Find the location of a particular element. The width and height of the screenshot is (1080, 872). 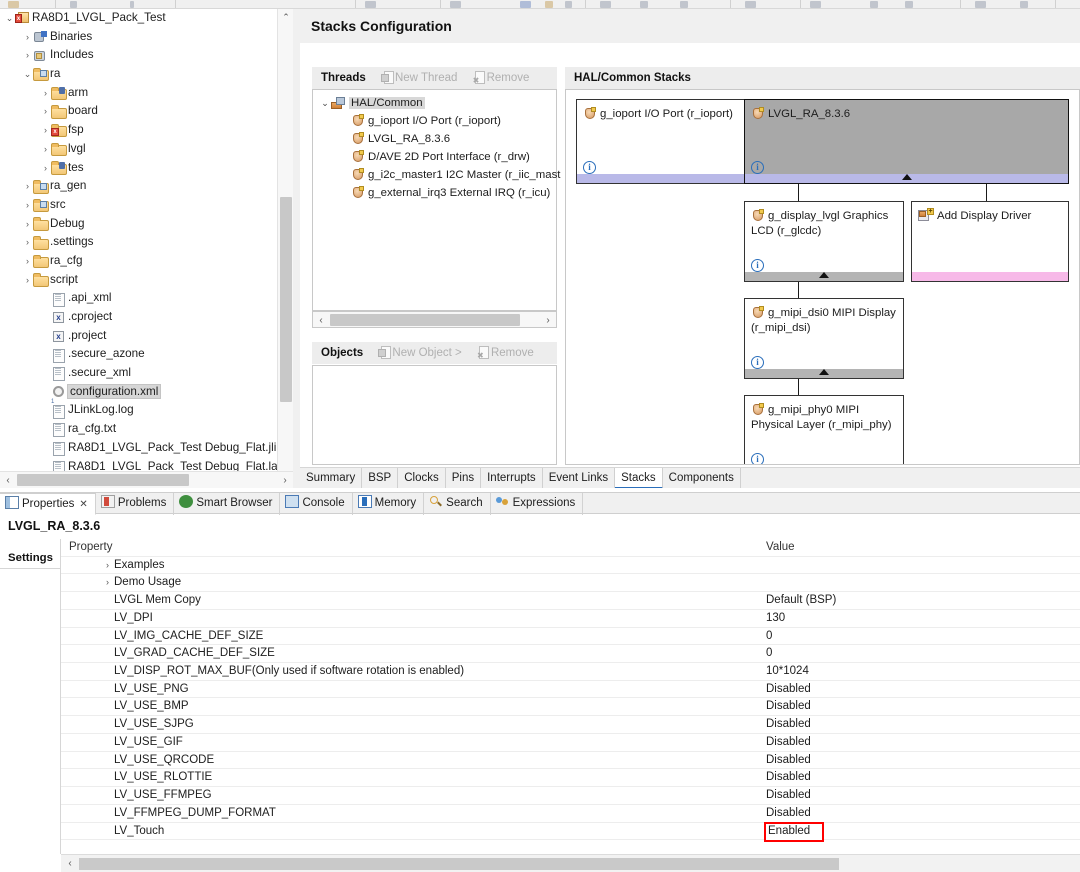

property-row: LV_USE_QRCODE Disabled is located at coordinates (570, 761).